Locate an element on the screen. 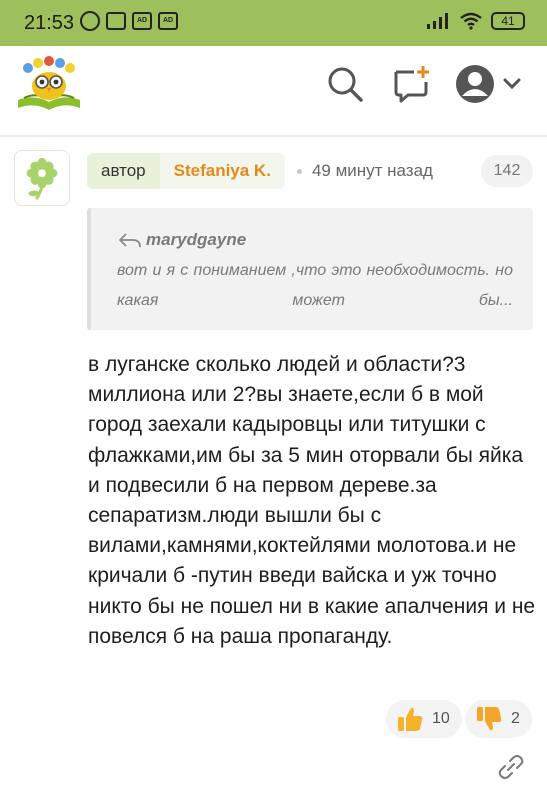 Image resolution: width=547 pixels, height=800 pixels. reply-arrow-icon is located at coordinates (130, 240).